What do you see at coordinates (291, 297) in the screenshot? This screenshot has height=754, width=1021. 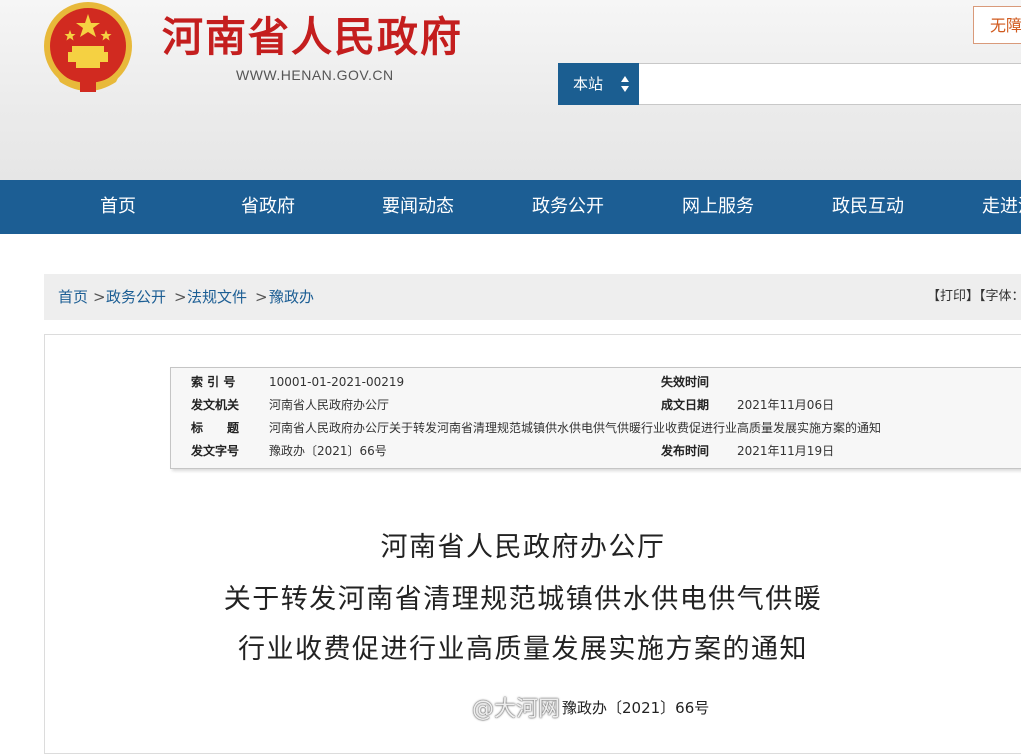 I see `breadcrumb-yuzhengban: 豫政办` at bounding box center [291, 297].